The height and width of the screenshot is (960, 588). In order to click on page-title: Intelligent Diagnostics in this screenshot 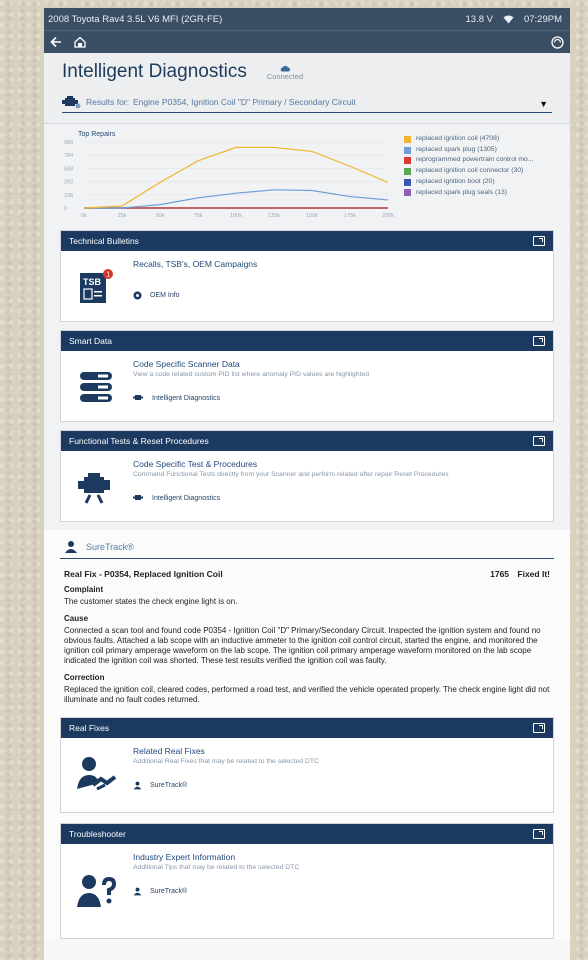, I will do `click(154, 71)`.